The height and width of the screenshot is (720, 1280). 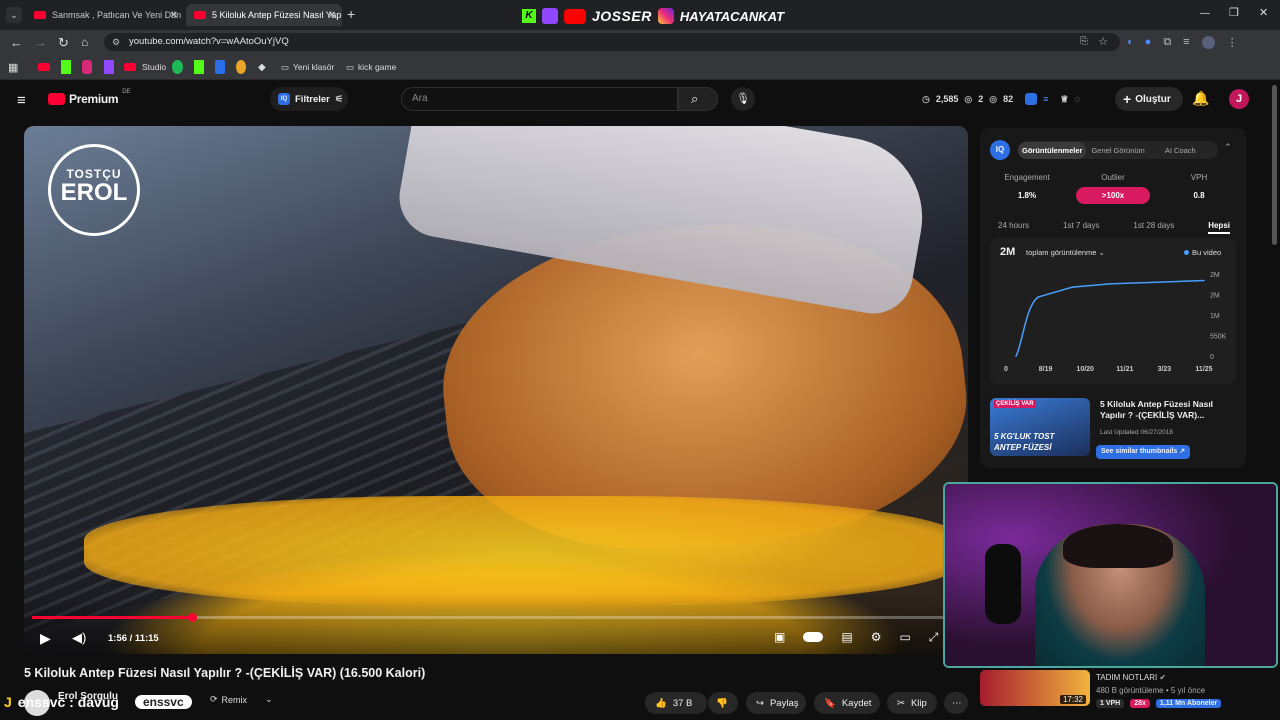 I want to click on range-24h: 24 hours, so click(x=1013, y=227).